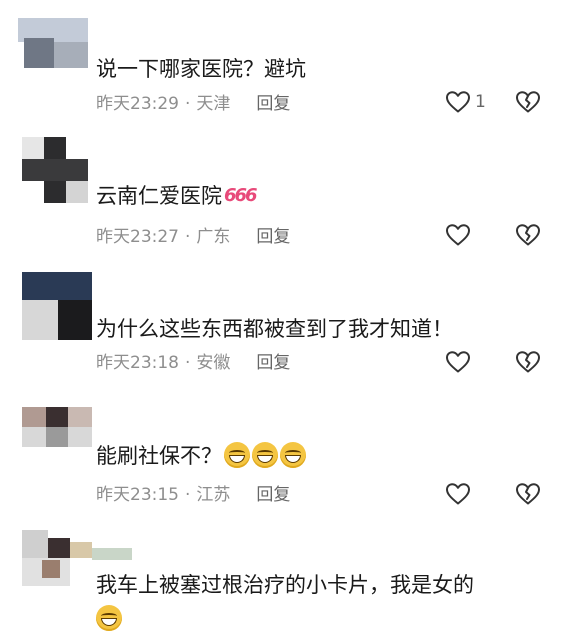 The width and height of the screenshot is (571, 640). I want to click on comment-text: 能刷社保不？, so click(201, 456).